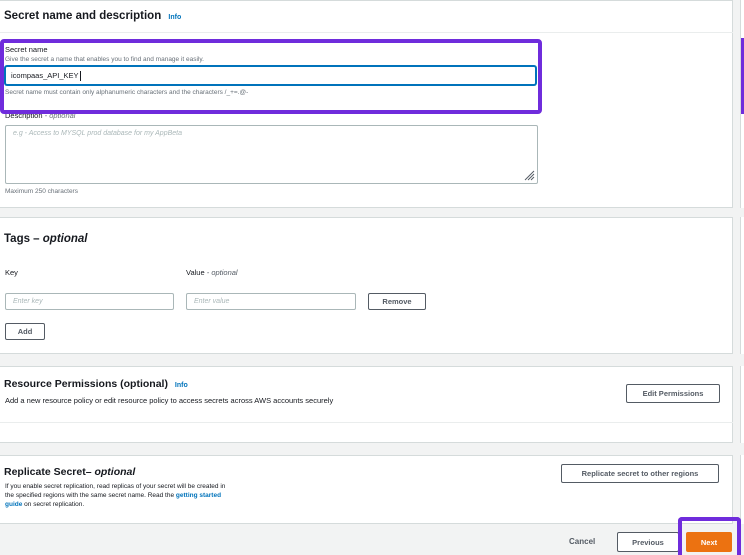  Describe the element at coordinates (181, 385) in the screenshot. I see `permissions-info-link: Info` at that location.